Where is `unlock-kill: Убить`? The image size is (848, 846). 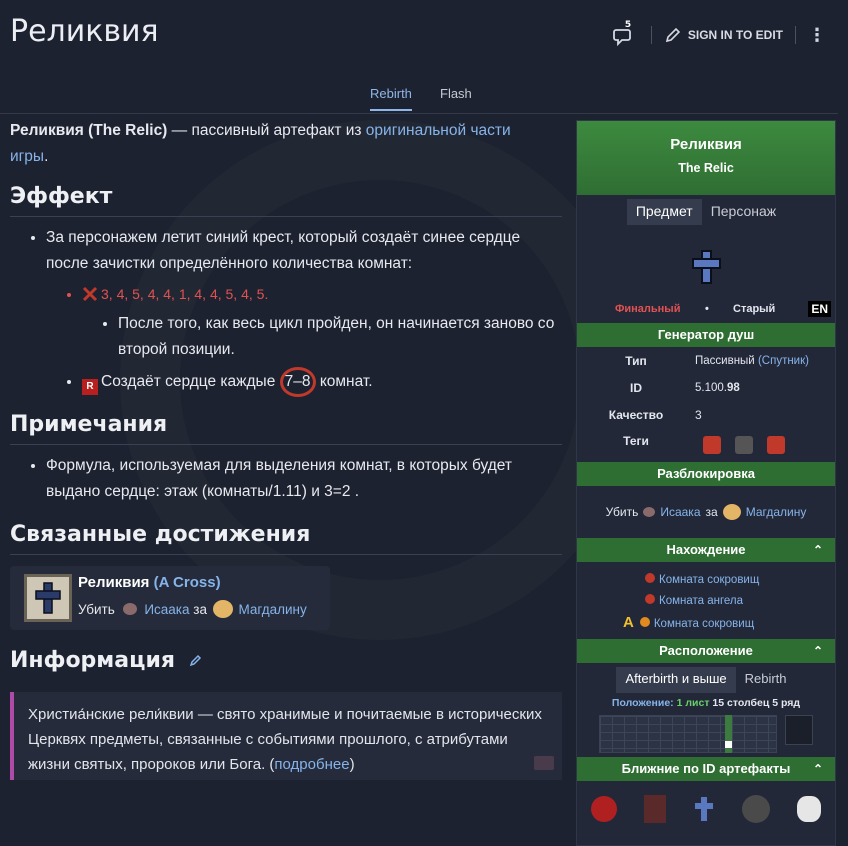
unlock-kill: Убить is located at coordinates (622, 512).